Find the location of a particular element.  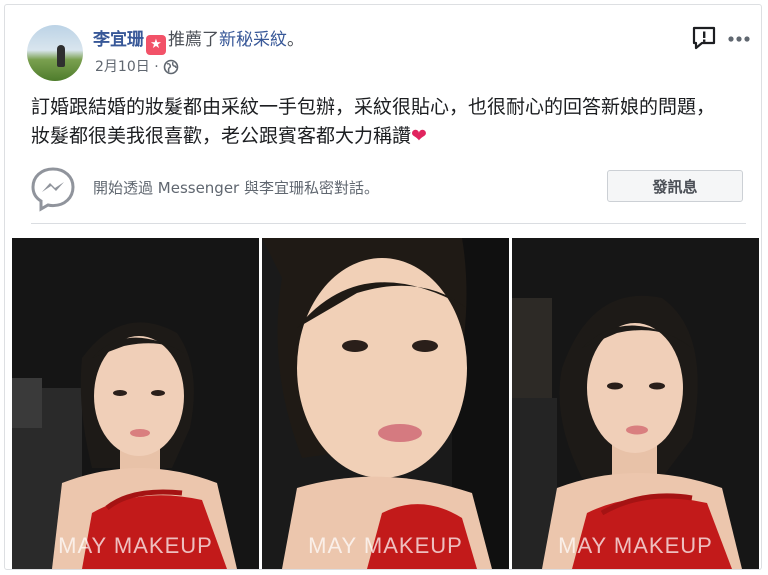

photo-1-watermark: MAY MAKEUP is located at coordinates (135, 545).